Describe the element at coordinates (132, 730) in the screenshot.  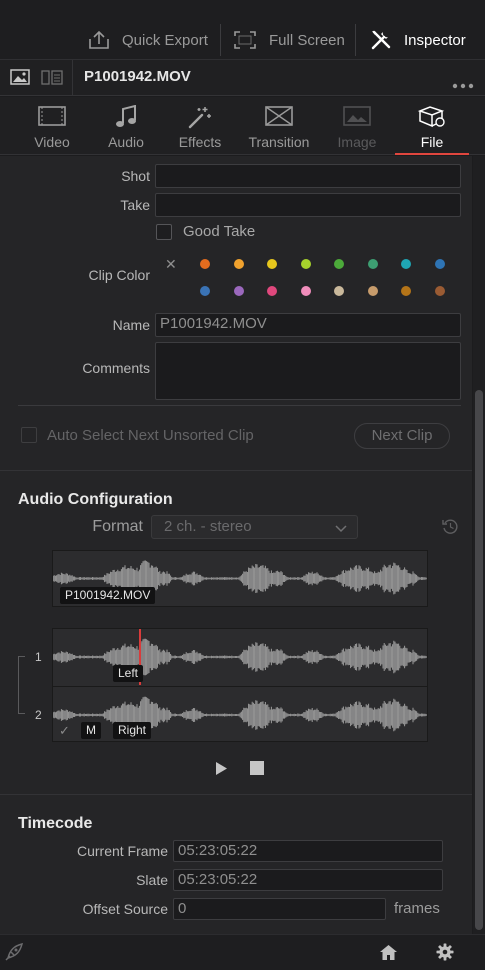
I see `right-channel-chip: Right` at that location.